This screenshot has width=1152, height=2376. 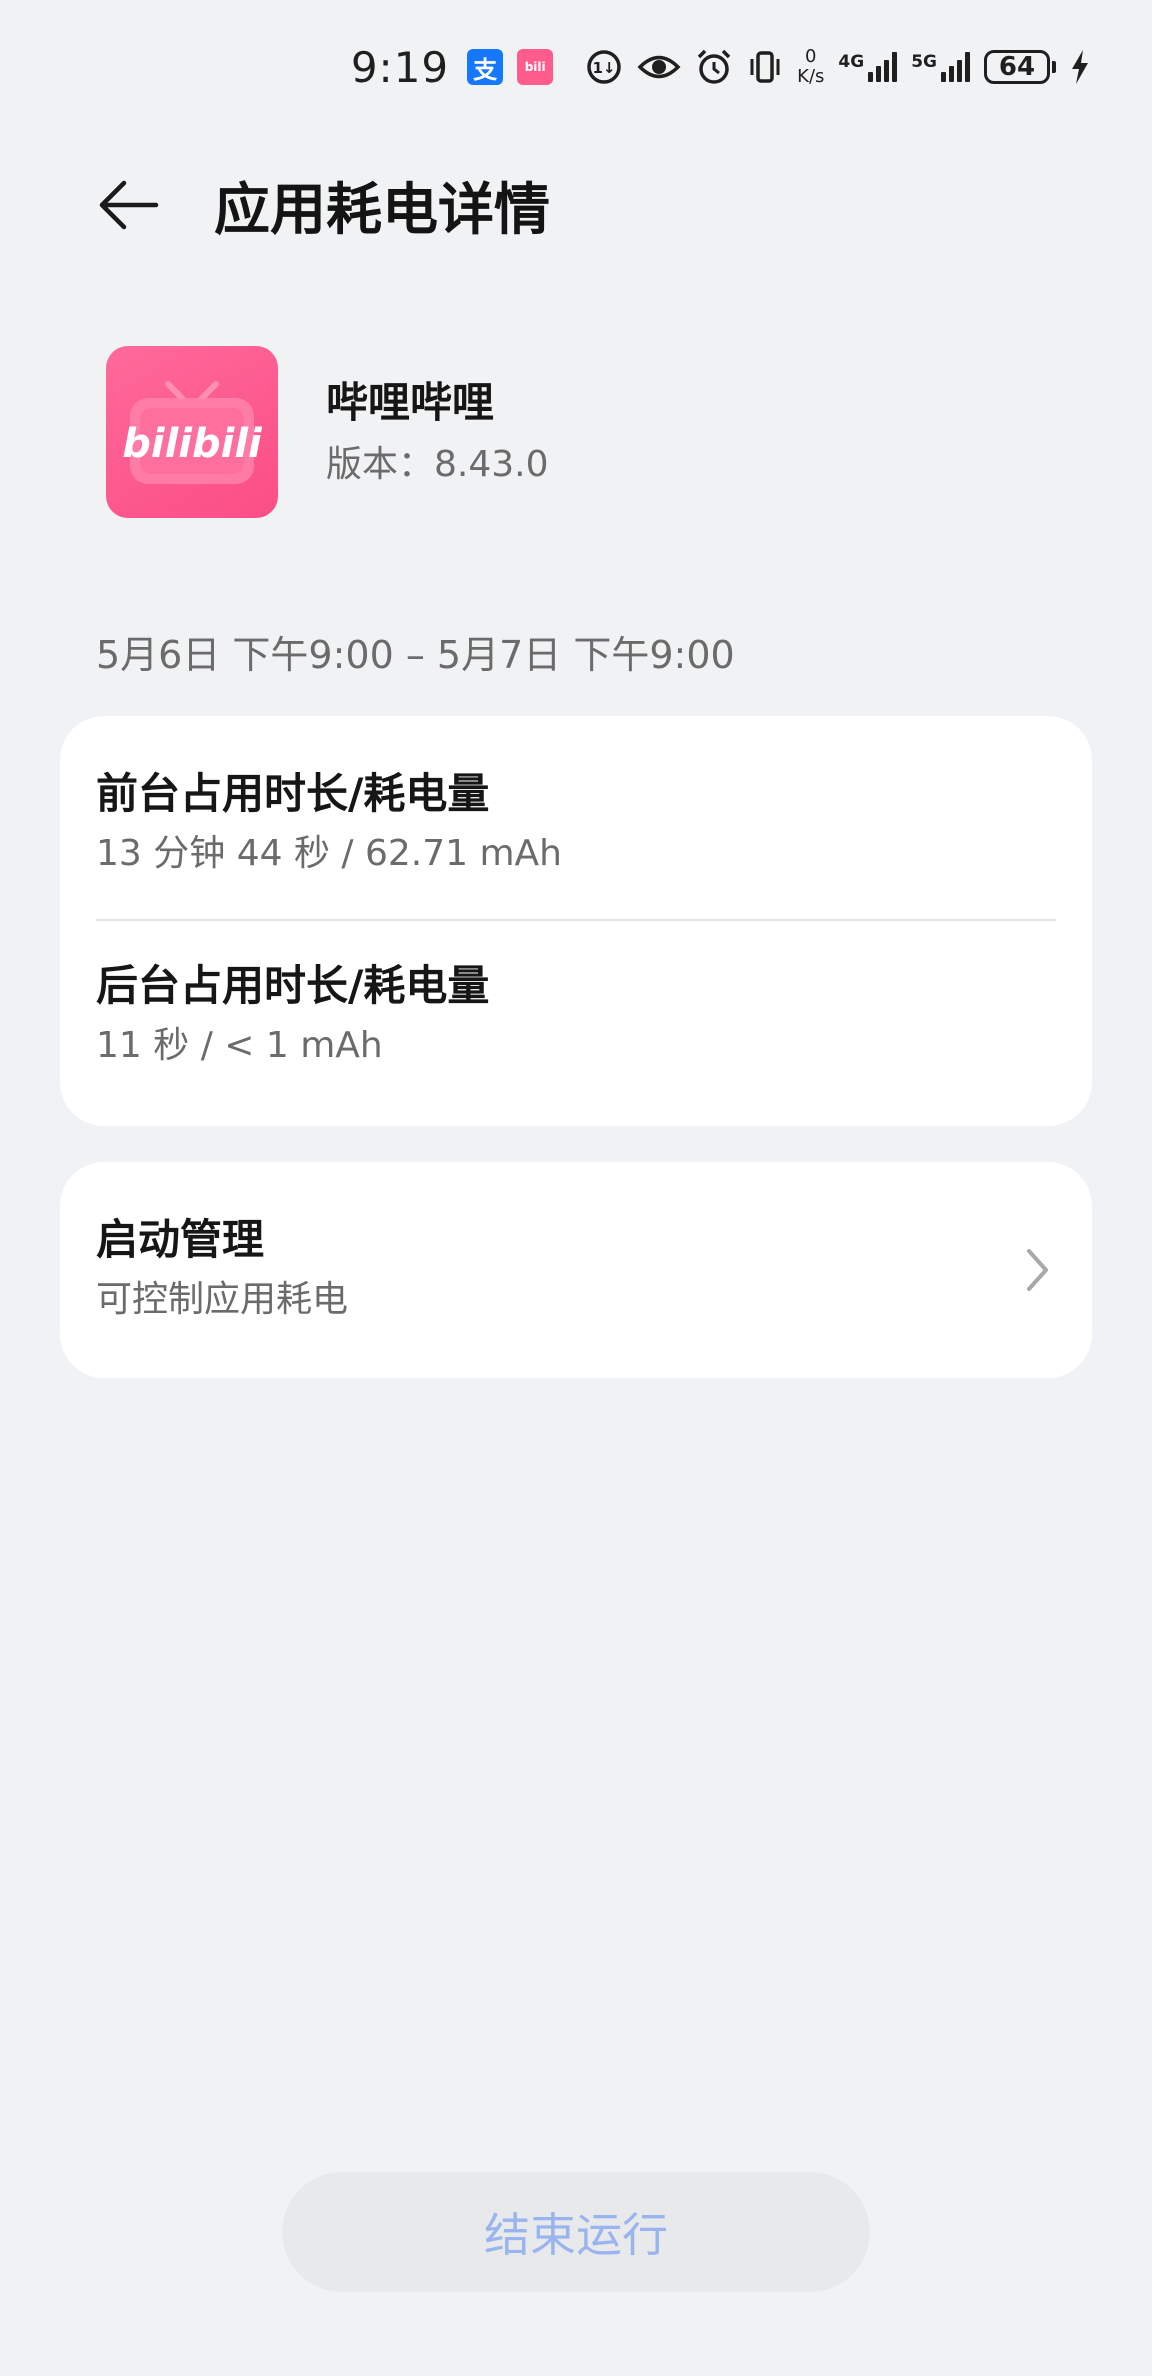 What do you see at coordinates (410, 402) in the screenshot?
I see `app-name: 哔哩哔哩` at bounding box center [410, 402].